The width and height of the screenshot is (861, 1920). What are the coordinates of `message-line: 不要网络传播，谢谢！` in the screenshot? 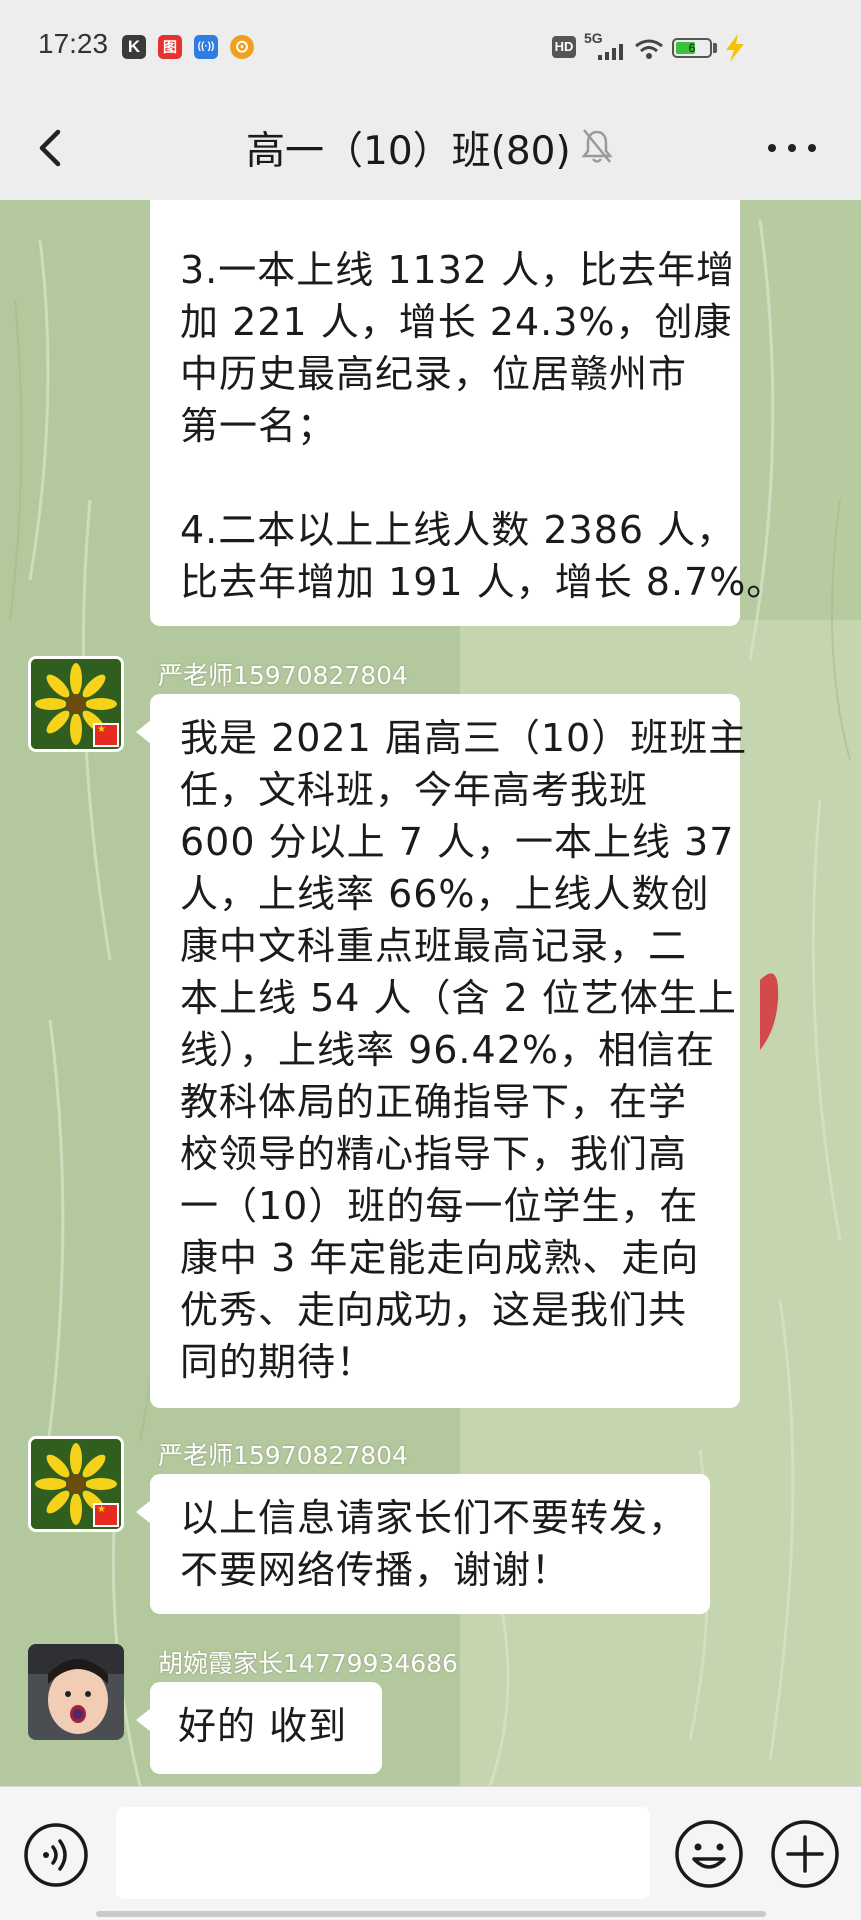 It's located at (375, 1570).